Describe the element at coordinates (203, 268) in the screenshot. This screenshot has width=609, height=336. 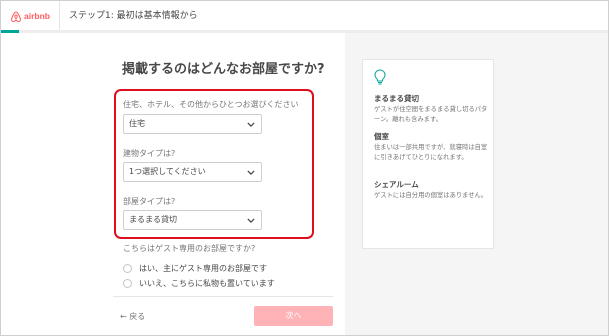
I see `radio-label-yes: はい、主にゲスト専用のお部屋です` at that location.